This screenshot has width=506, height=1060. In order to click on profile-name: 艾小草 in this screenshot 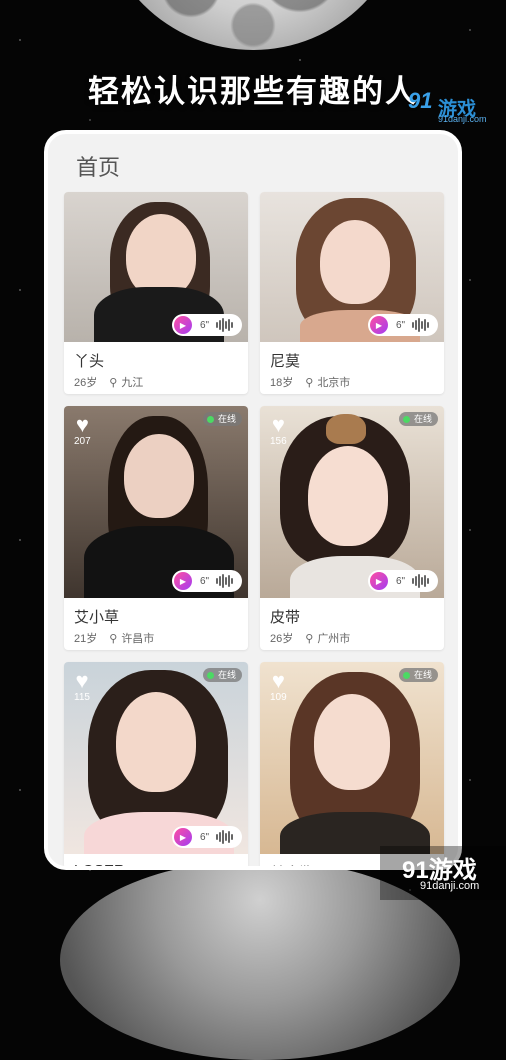, I will do `click(97, 617)`.